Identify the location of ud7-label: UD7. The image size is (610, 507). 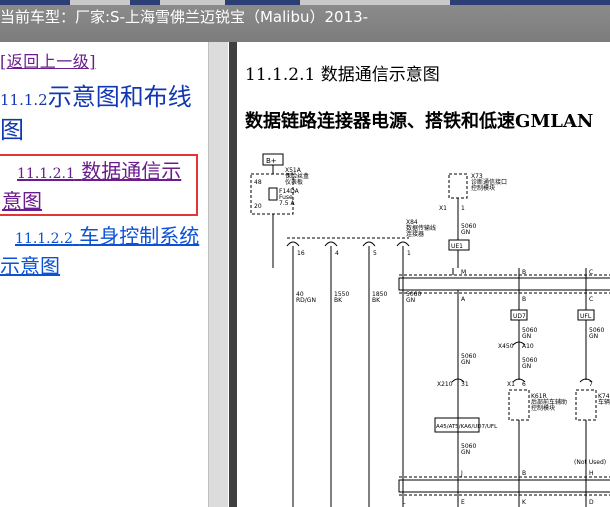
(519, 316).